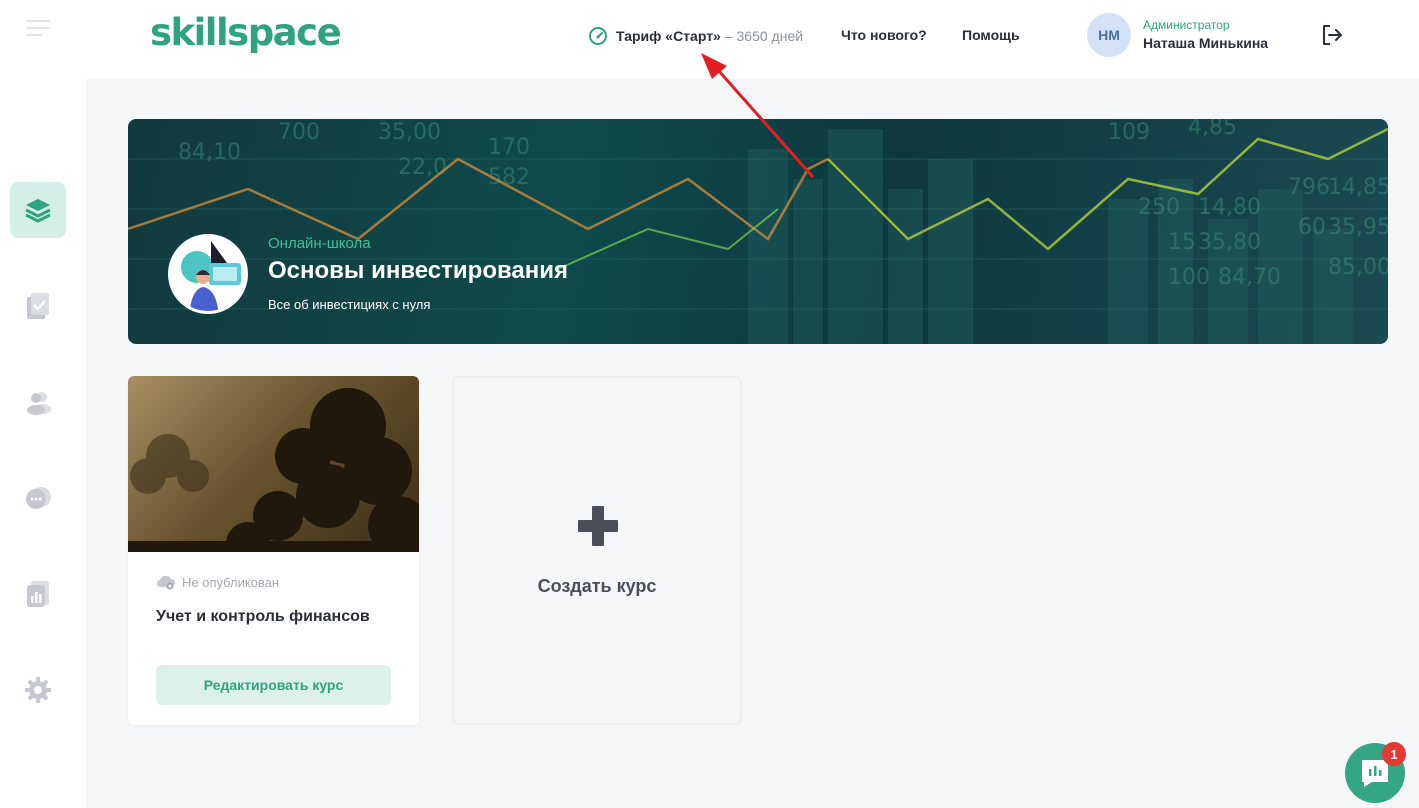 This screenshot has width=1419, height=808. I want to click on tariff-days: – 3650 дней, so click(764, 36).